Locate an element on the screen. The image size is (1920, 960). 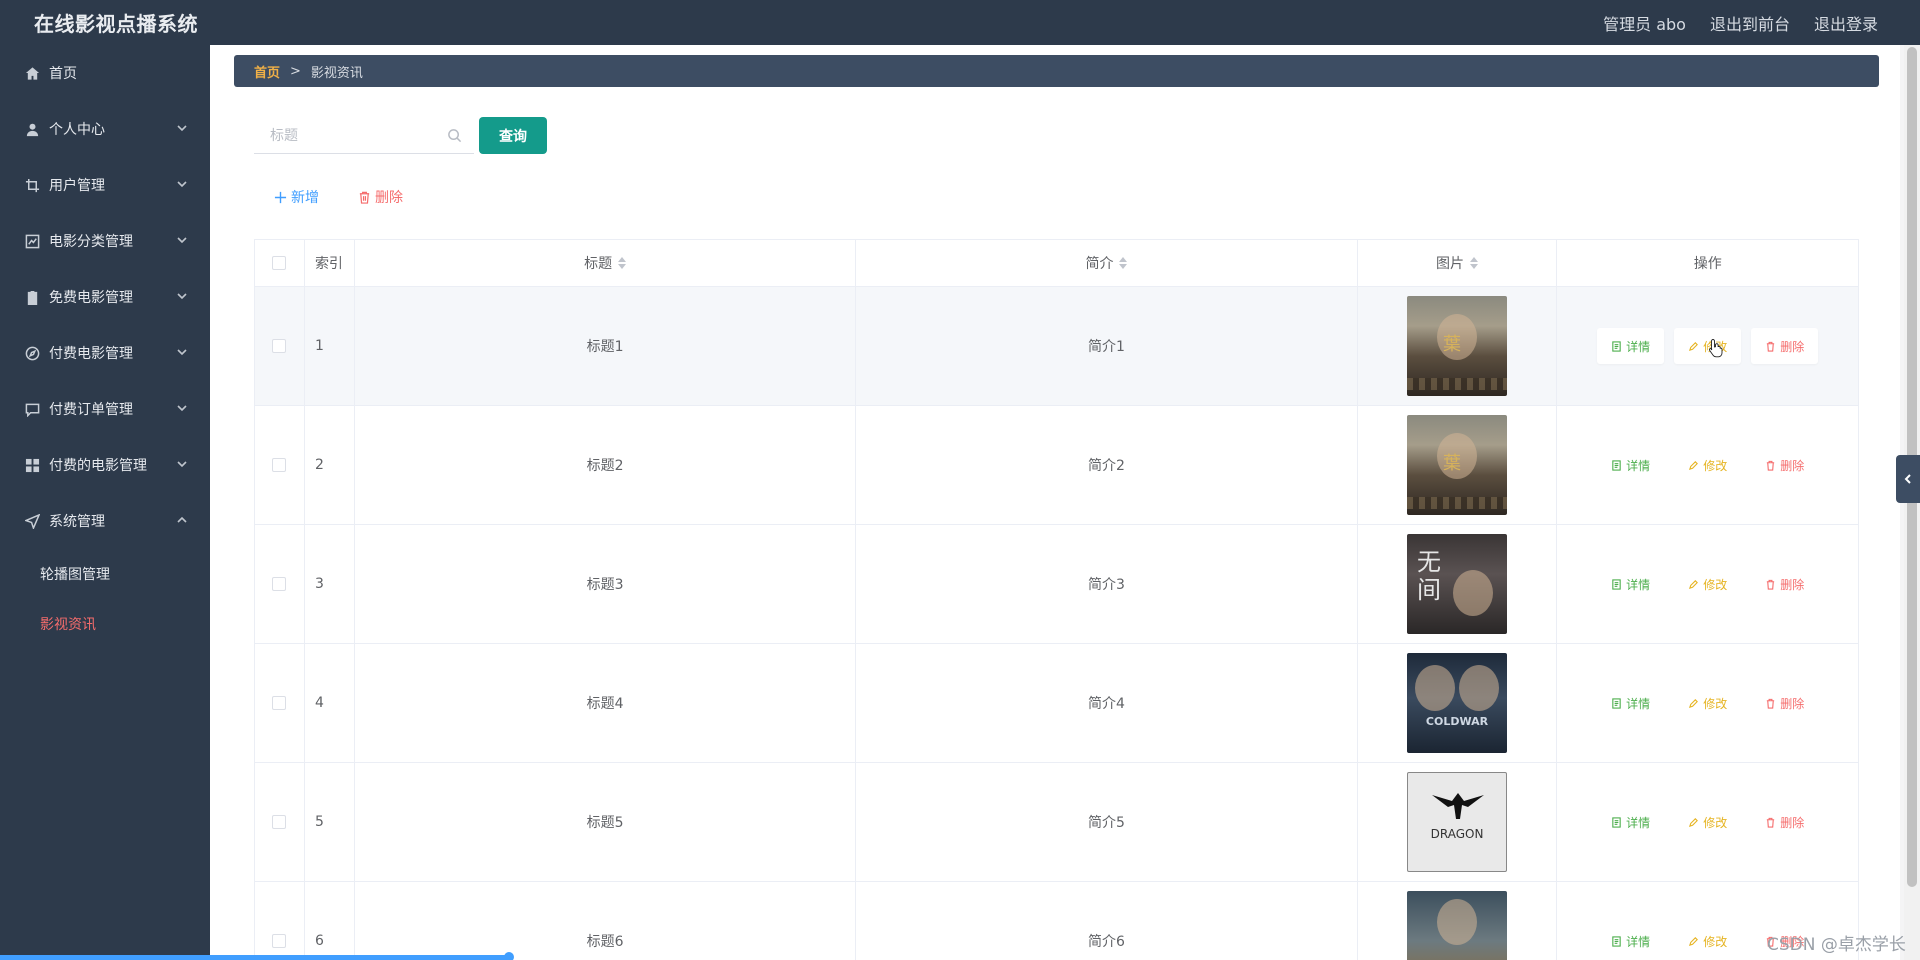
row-image-cell: DRAGON is located at coordinates (1458, 822).